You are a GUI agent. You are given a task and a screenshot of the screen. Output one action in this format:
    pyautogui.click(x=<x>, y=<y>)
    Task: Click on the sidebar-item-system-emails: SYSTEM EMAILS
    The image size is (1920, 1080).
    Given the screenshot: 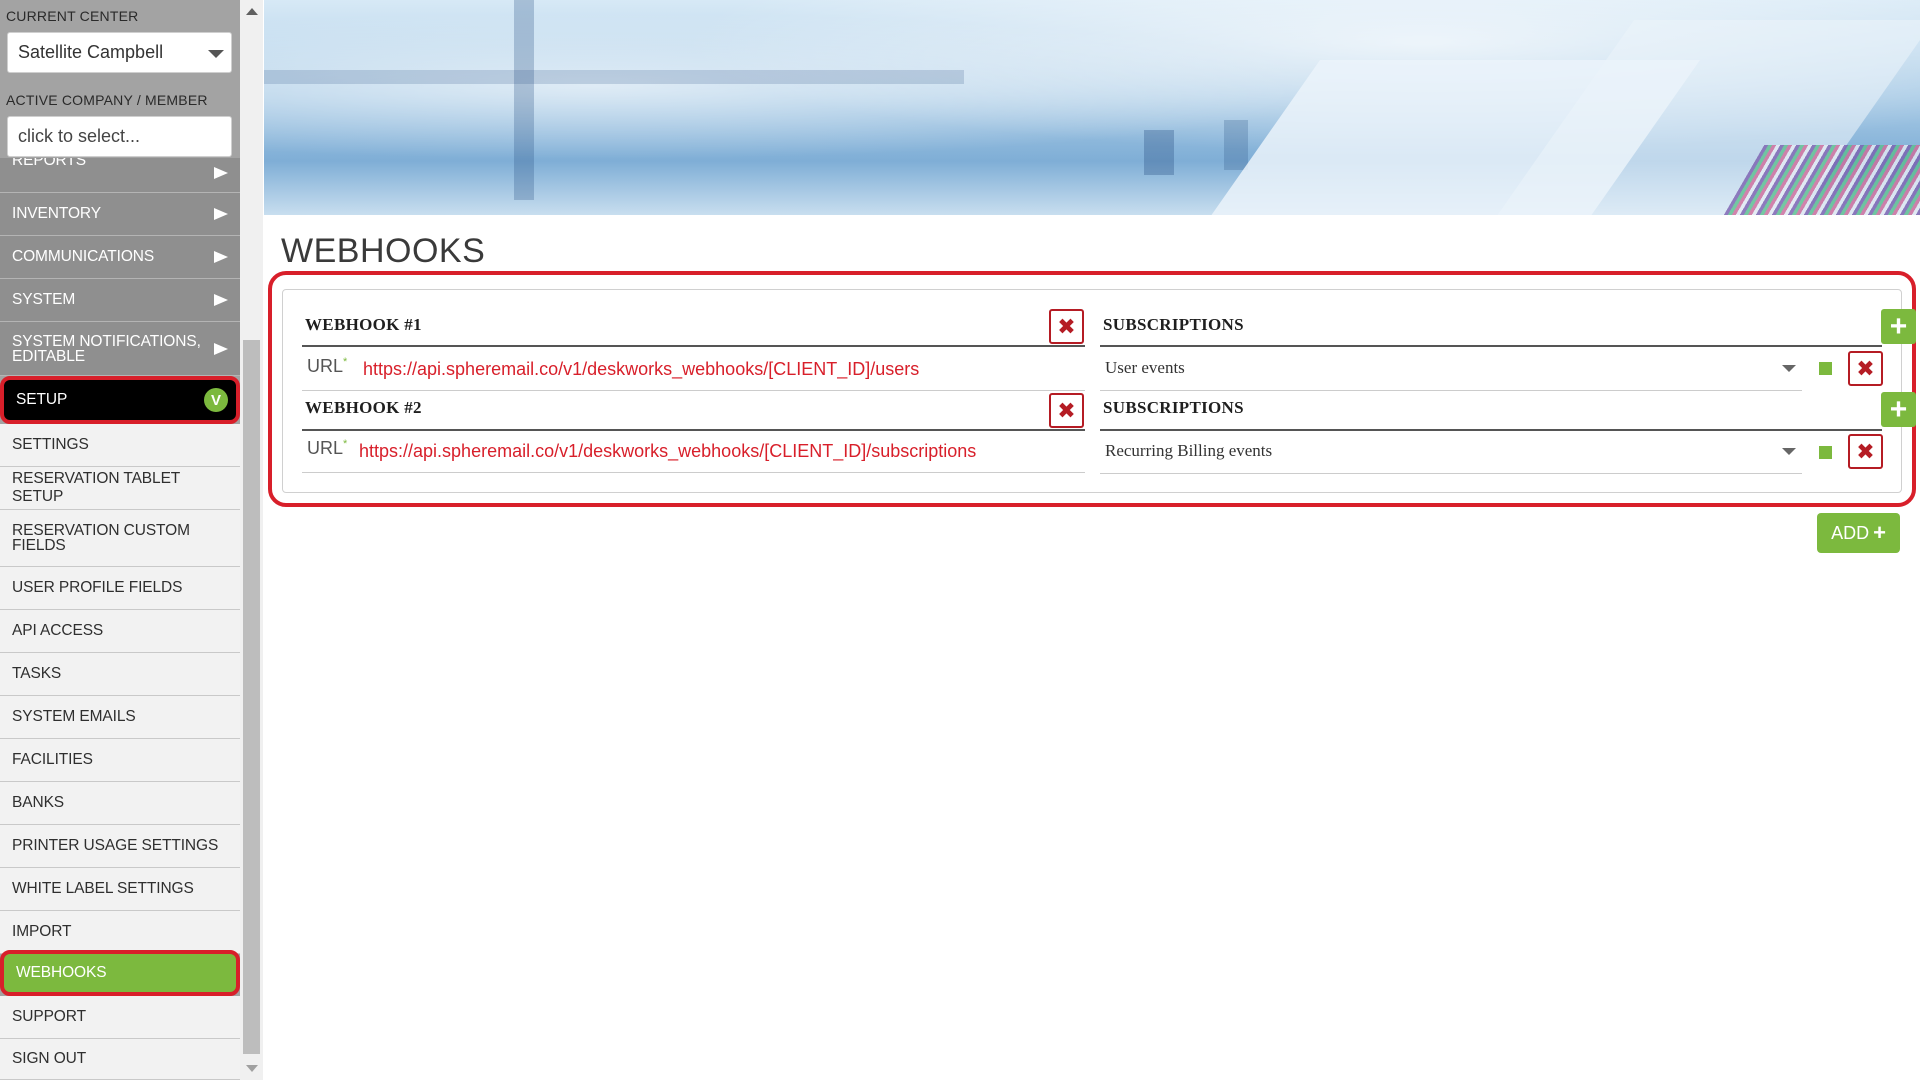 What is the action you would take?
    pyautogui.click(x=120, y=717)
    